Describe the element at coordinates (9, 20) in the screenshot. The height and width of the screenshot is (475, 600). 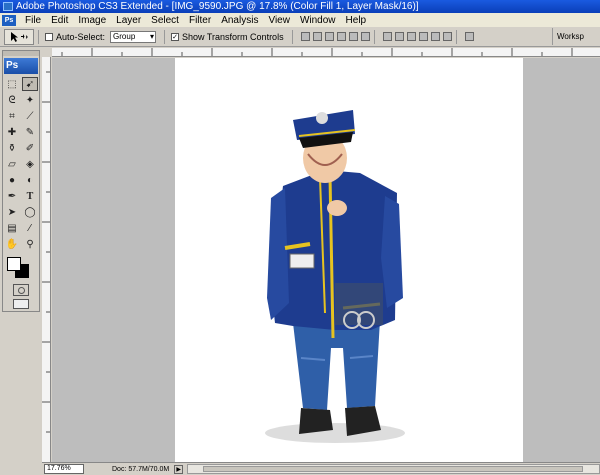
I see `ps-menu-logo: Ps` at that location.